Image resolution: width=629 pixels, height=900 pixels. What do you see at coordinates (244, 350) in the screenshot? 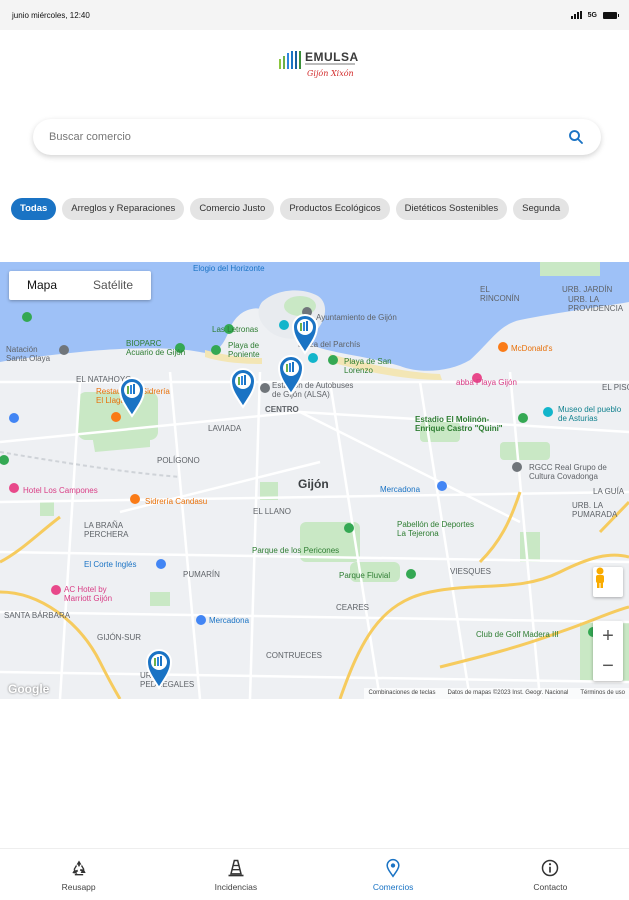
I see `label-poniente: Playa de Poniente` at bounding box center [244, 350].